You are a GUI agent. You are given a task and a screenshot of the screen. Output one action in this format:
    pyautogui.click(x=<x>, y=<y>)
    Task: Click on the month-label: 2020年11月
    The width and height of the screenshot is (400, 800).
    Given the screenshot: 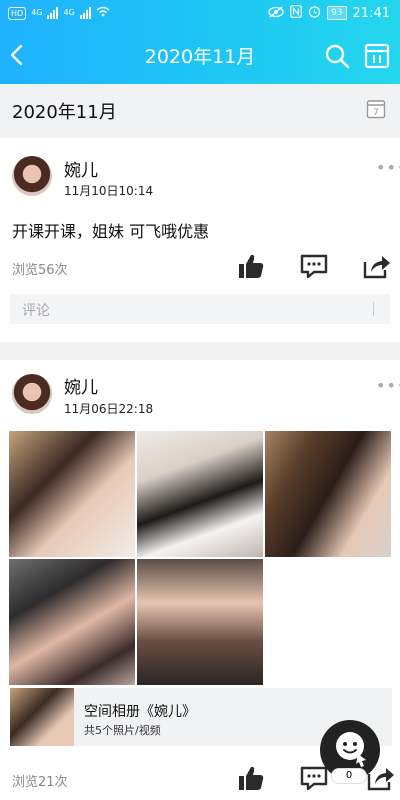 What is the action you would take?
    pyautogui.click(x=64, y=112)
    